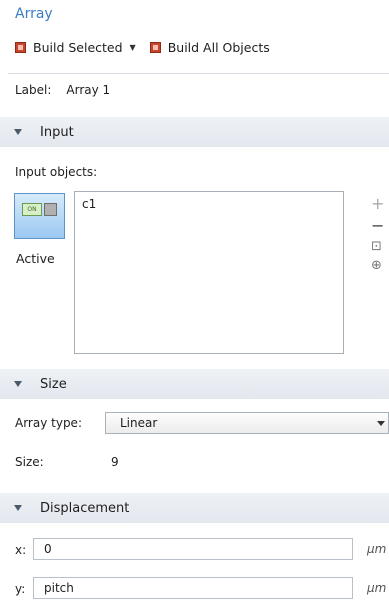  I want to click on add-icon: +, so click(380, 207).